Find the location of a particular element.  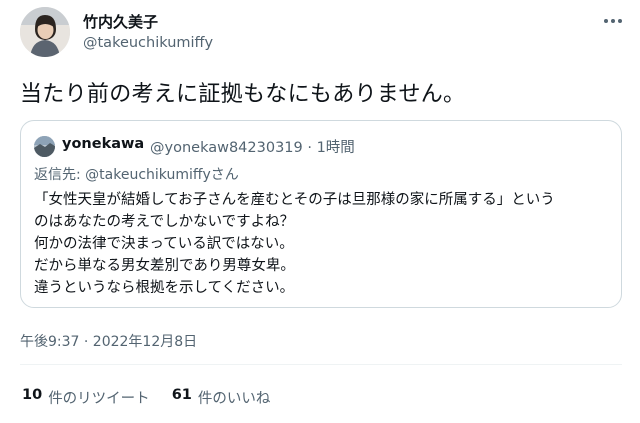

quoted-text-line: 「女性天皇が結婚してお子さんを産むとその子は旦那様の家に所属する」という is located at coordinates (294, 200).